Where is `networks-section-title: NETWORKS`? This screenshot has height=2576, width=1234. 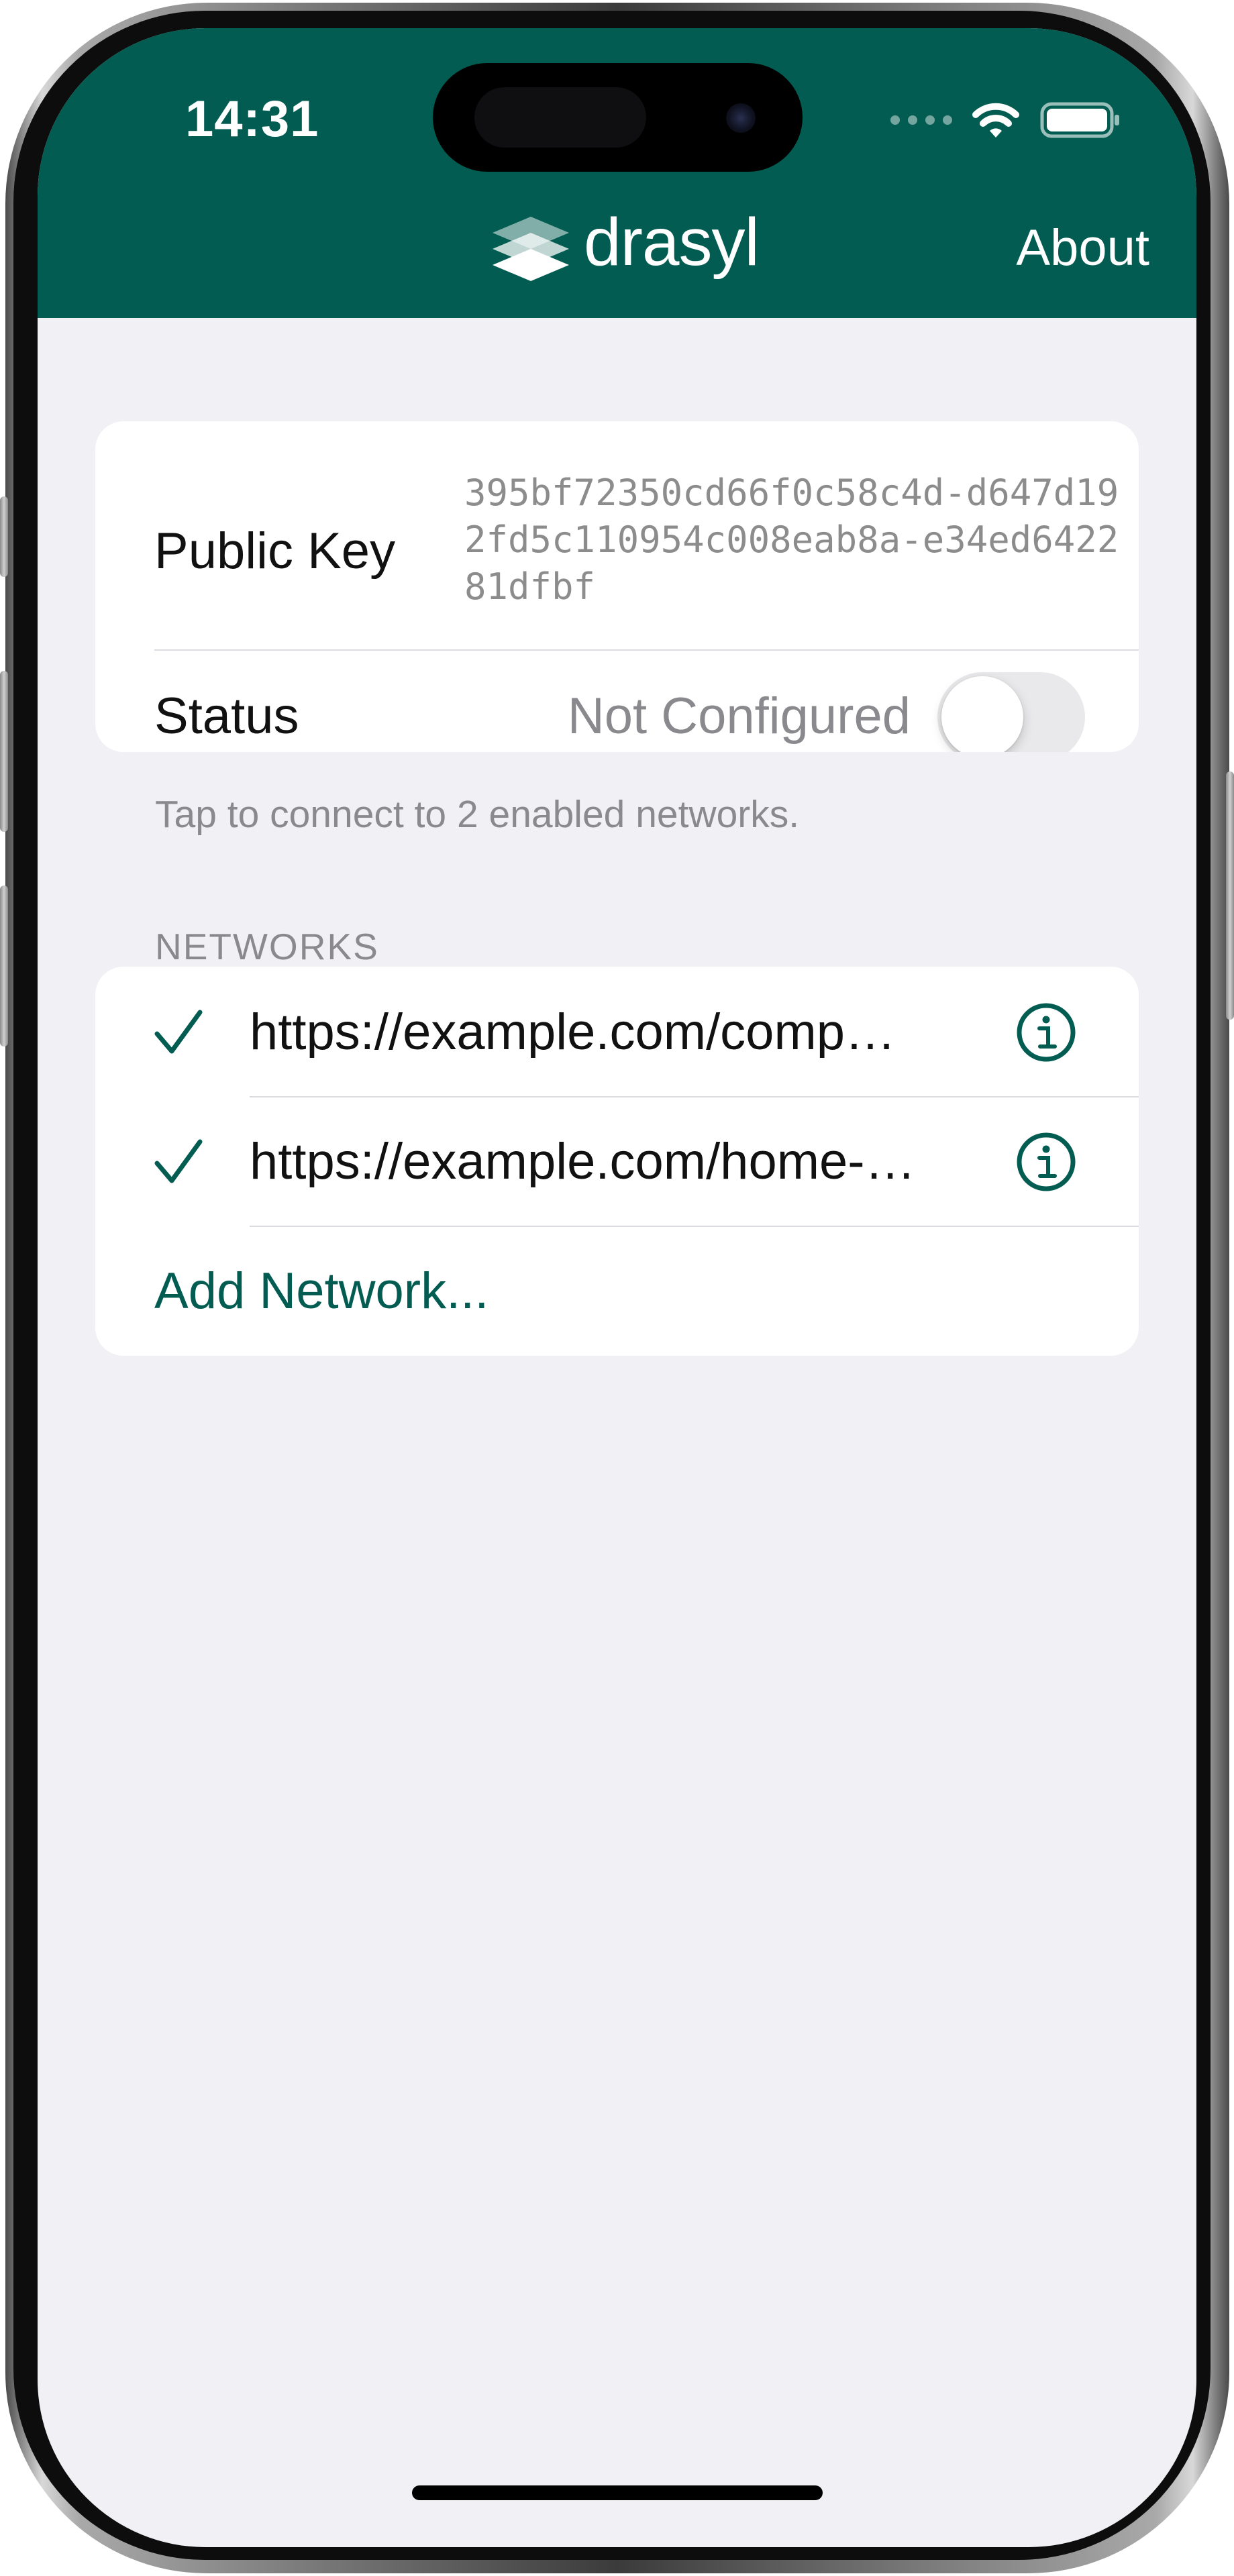
networks-section-title: NETWORKS is located at coordinates (267, 946).